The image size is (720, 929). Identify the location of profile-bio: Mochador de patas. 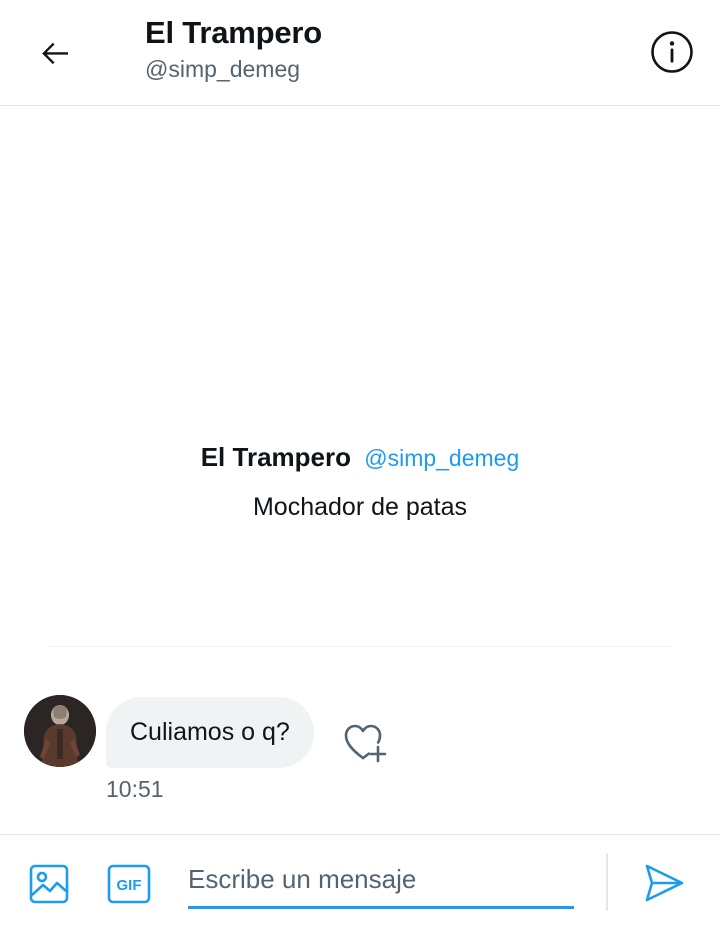
(360, 507).